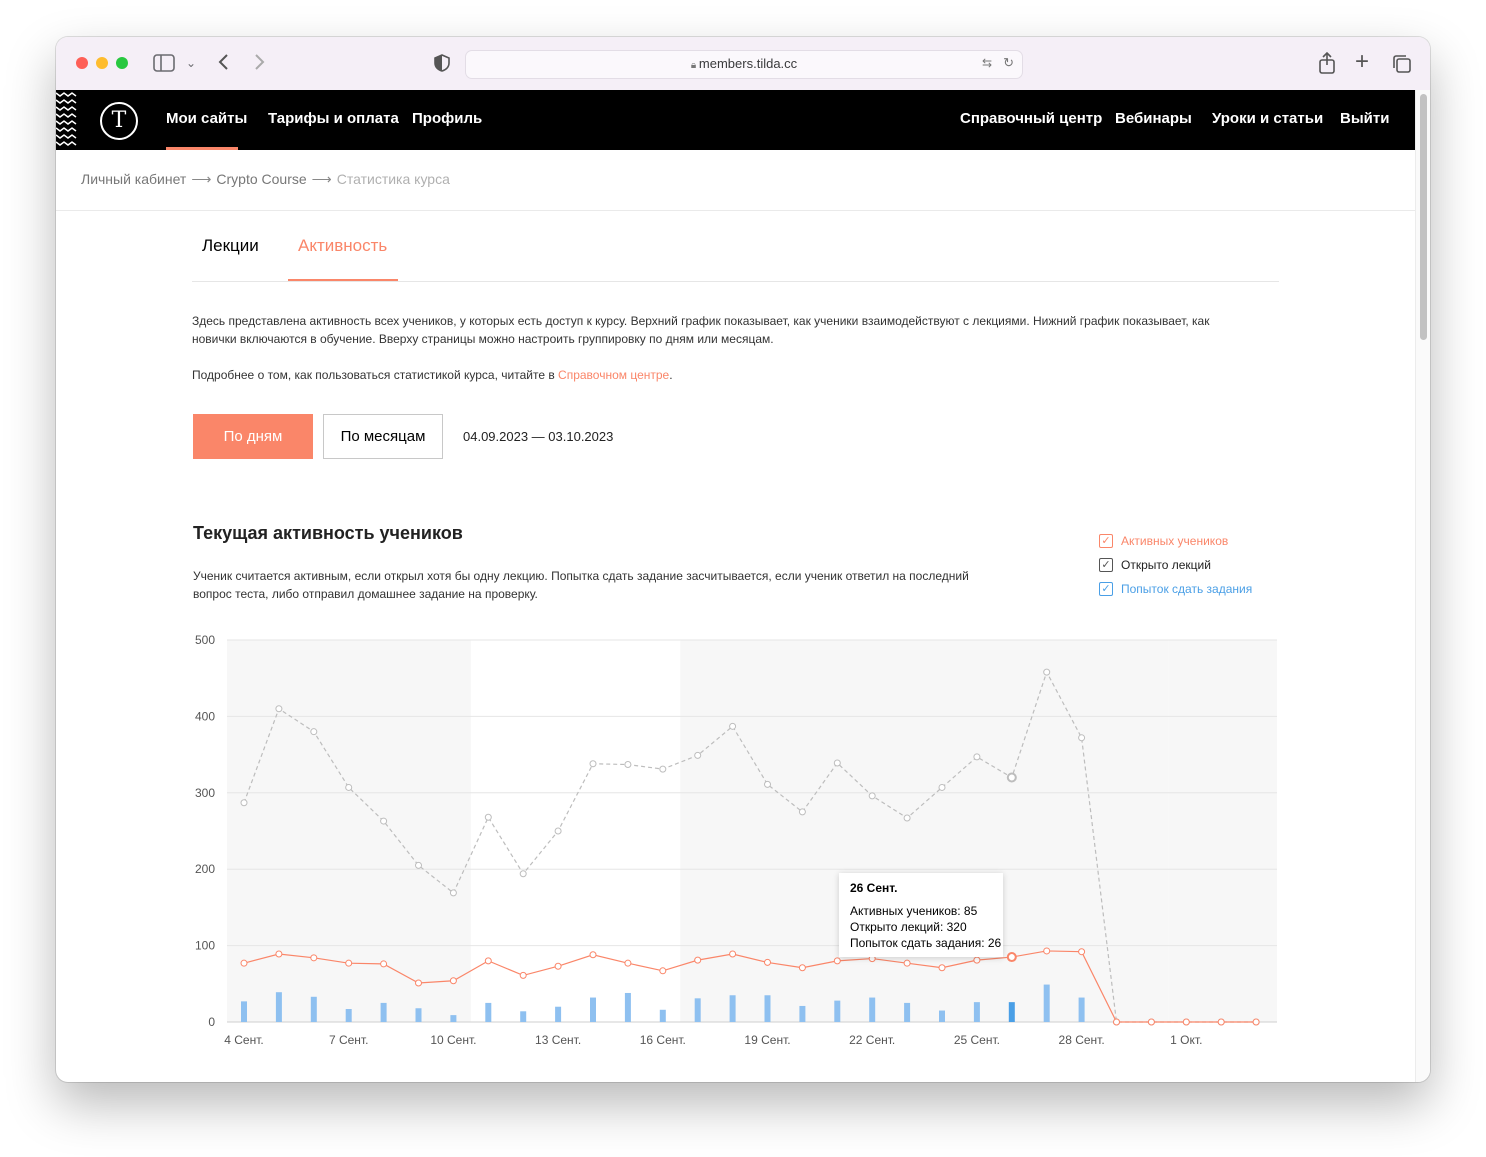 The width and height of the screenshot is (1486, 1157). Describe the element at coordinates (735, 210) in the screenshot. I see `divider` at that location.